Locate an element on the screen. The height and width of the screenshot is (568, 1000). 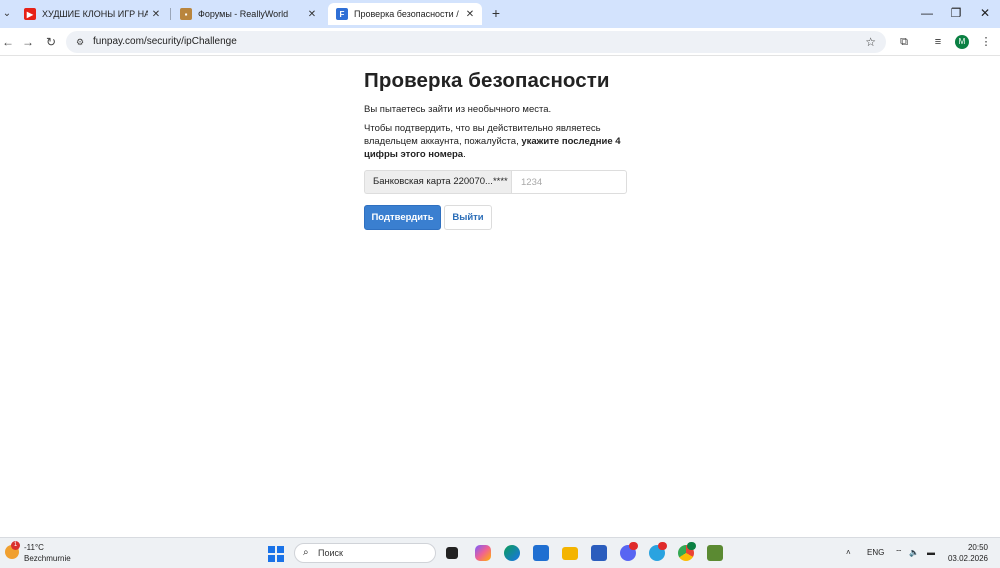
minecraft-icon is located at coordinates (715, 553).